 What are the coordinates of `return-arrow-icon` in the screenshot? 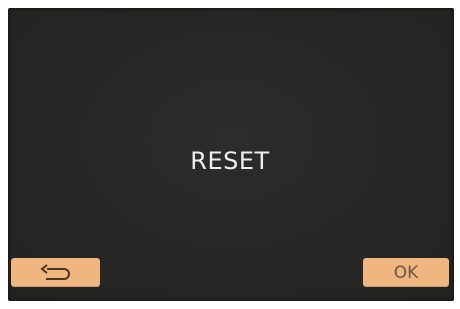 It's located at (54, 271).